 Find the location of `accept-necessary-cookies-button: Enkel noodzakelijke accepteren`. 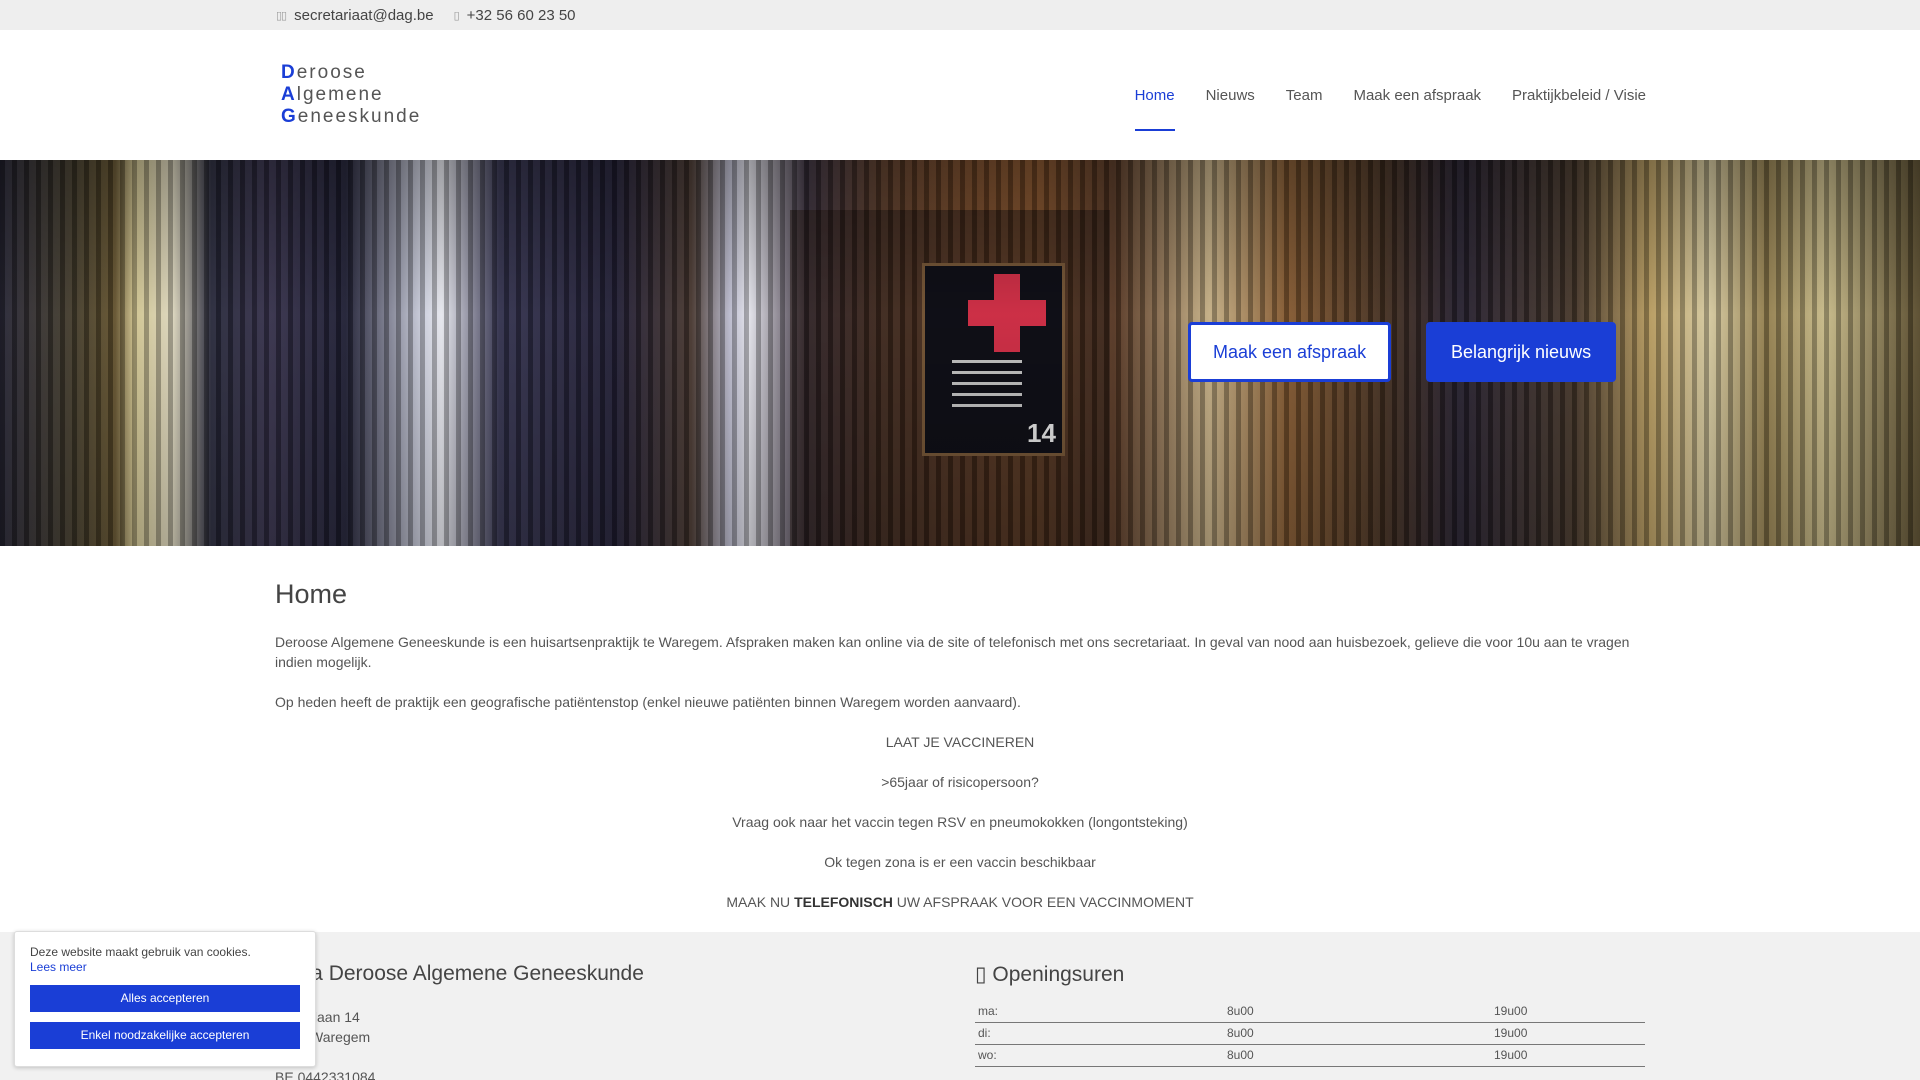

accept-necessary-cookies-button: Enkel noodzakelijke accepteren is located at coordinates (165, 1035).